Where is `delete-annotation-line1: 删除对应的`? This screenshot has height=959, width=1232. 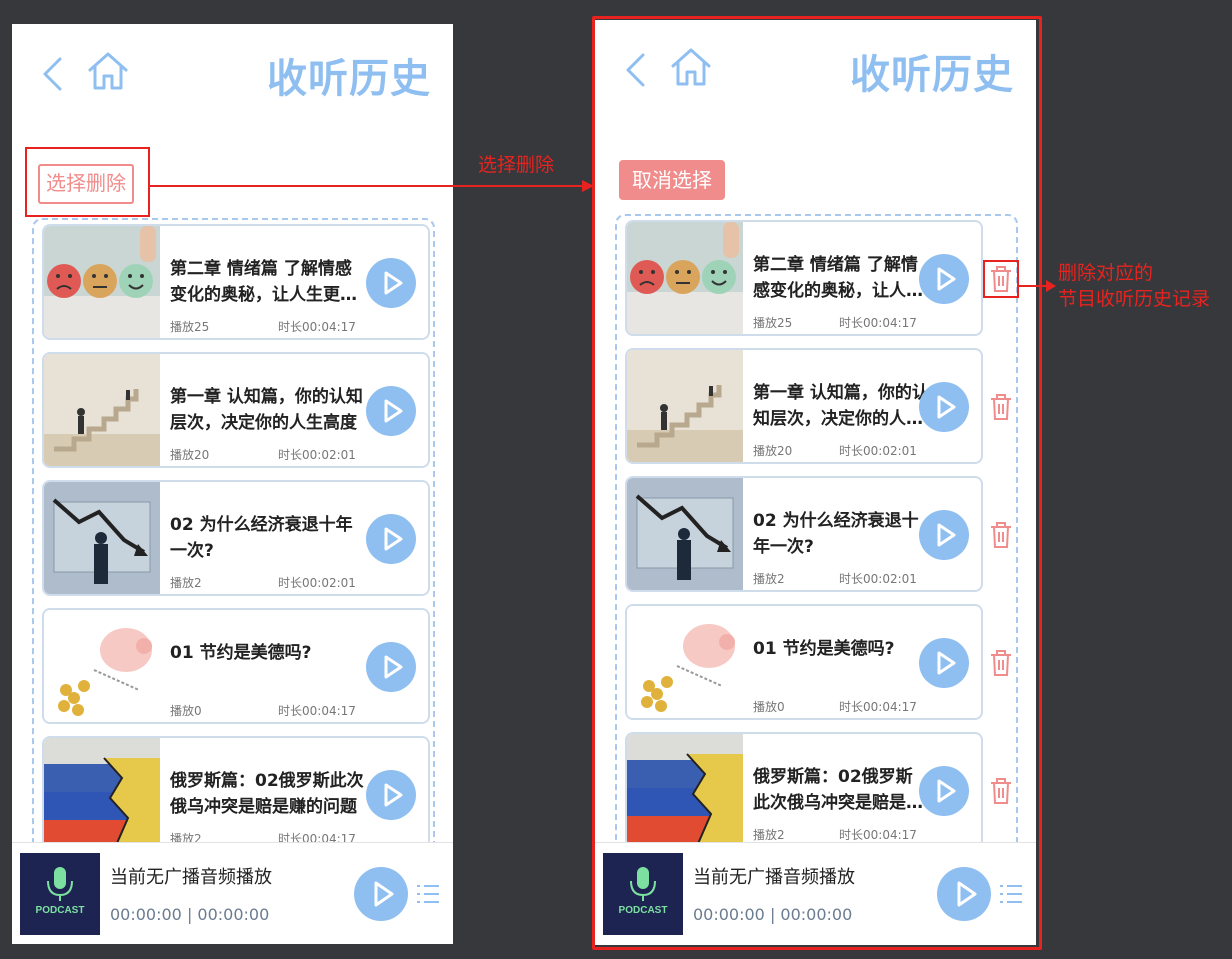
delete-annotation-line1: 删除对应的 is located at coordinates (1106, 273).